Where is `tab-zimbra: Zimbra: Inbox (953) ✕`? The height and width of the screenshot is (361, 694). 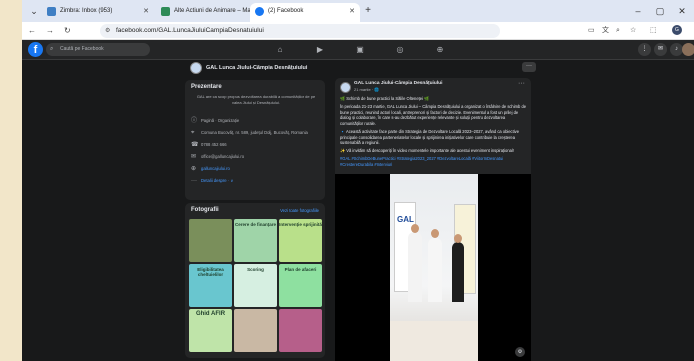 tab-zimbra: Zimbra: Inbox (953) ✕ is located at coordinates (98, 12).